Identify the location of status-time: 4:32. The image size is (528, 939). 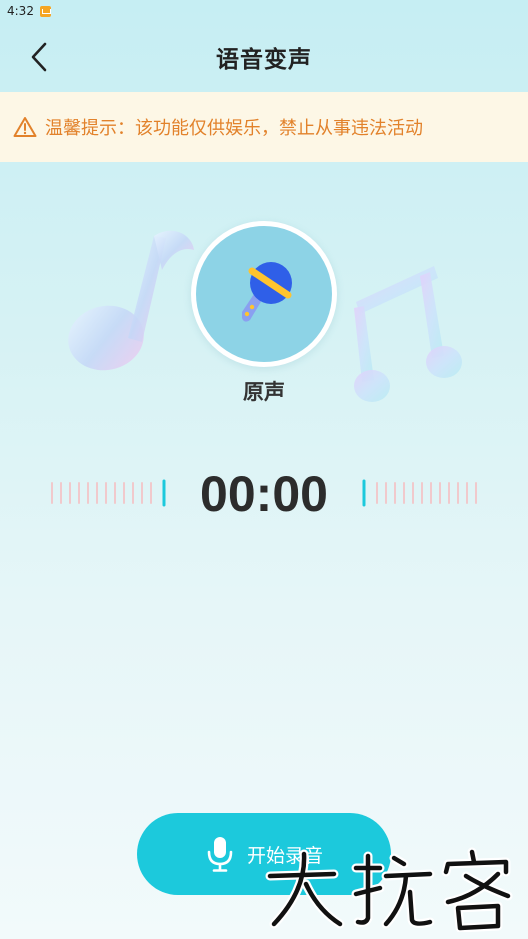
(20, 11).